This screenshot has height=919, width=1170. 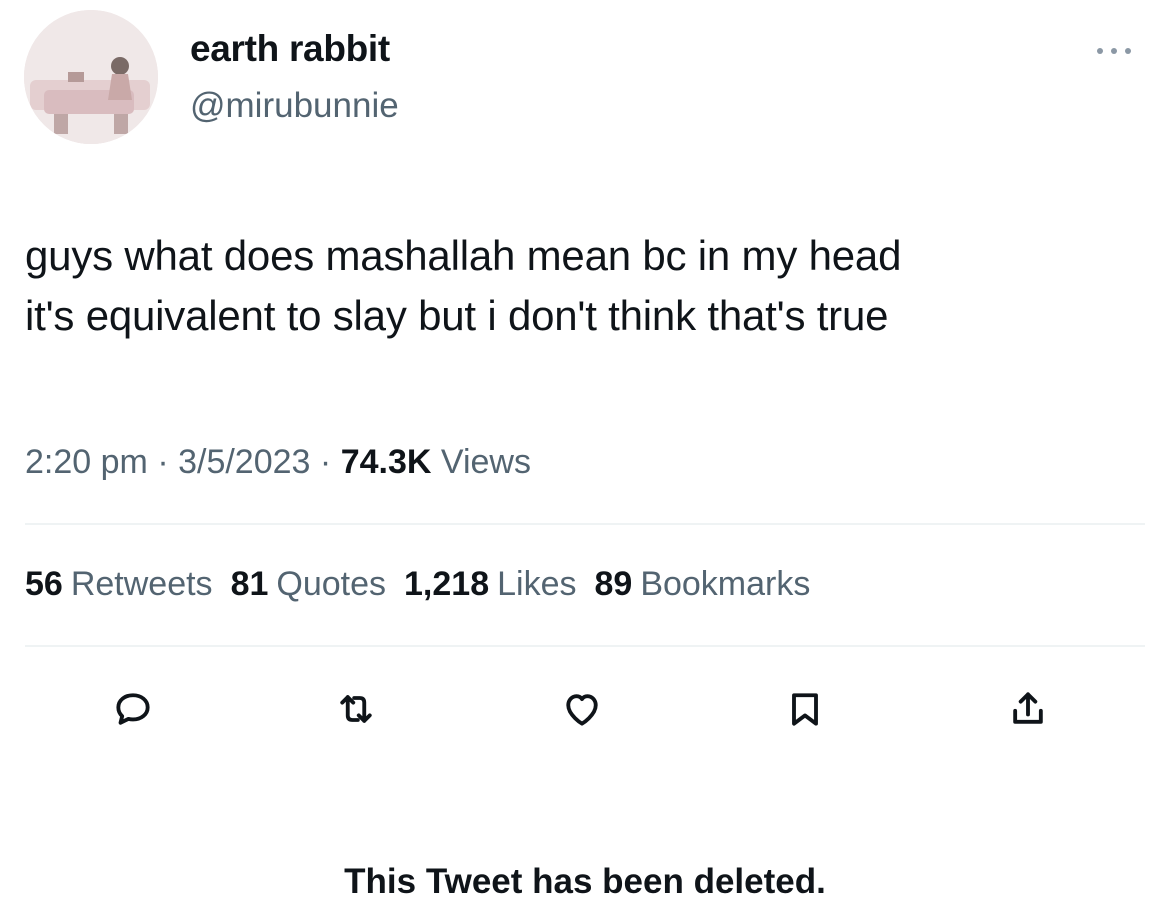 I want to click on avatar, so click(x=91, y=77).